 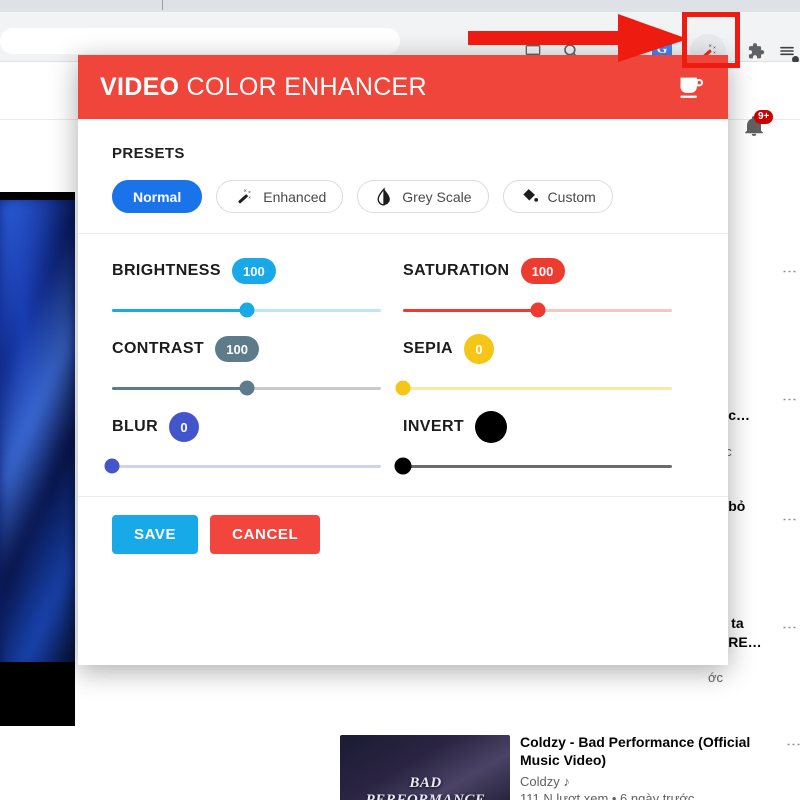 I want to click on slider-label: INVERT, so click(x=434, y=426).